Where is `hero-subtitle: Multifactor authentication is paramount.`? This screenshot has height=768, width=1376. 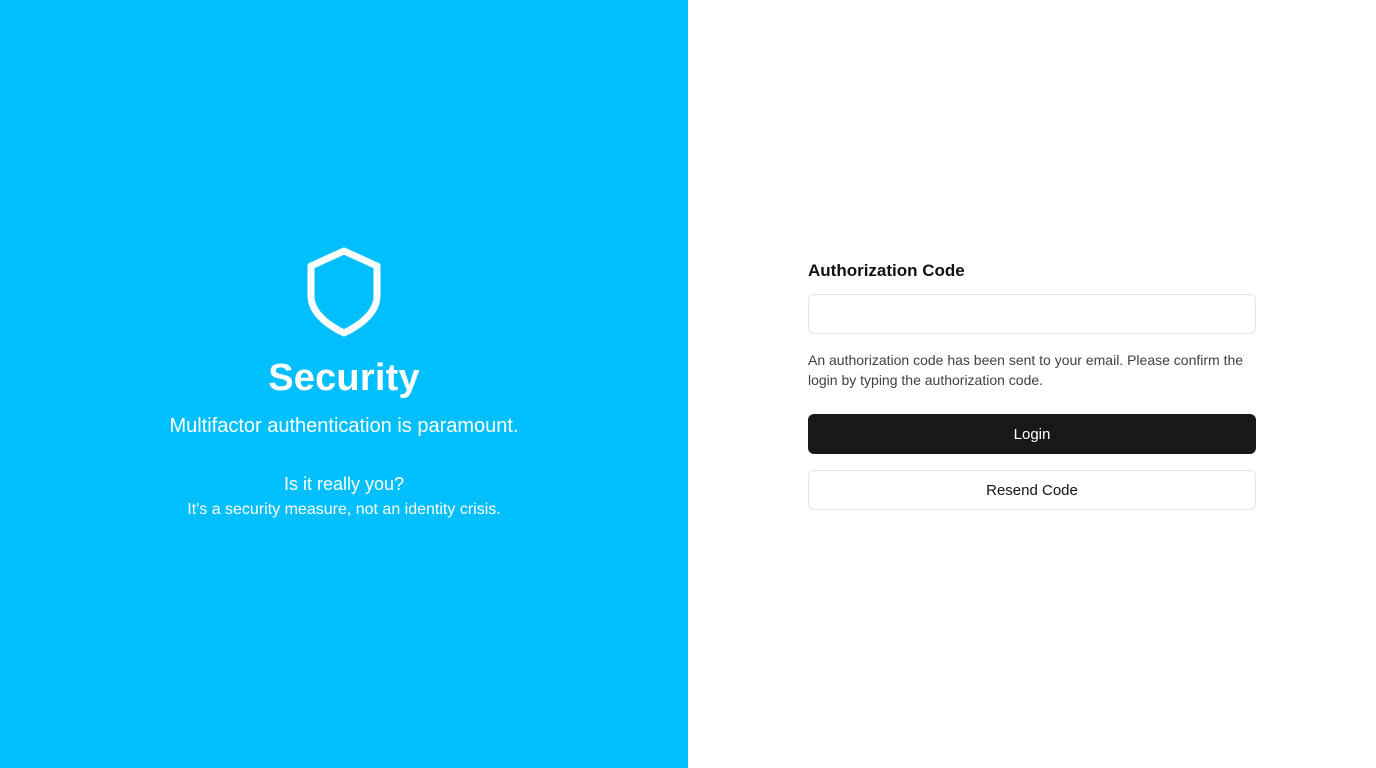
hero-subtitle: Multifactor authentication is paramount. is located at coordinates (344, 426).